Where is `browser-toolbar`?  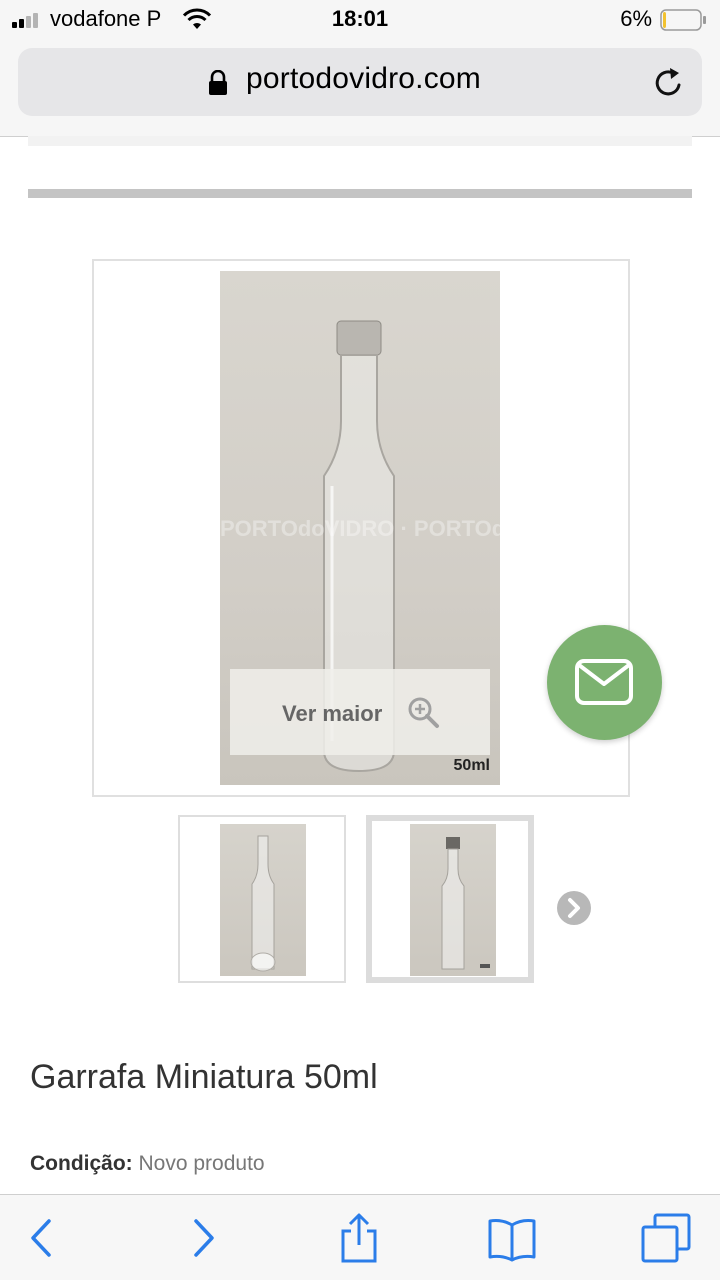 browser-toolbar is located at coordinates (360, 1237).